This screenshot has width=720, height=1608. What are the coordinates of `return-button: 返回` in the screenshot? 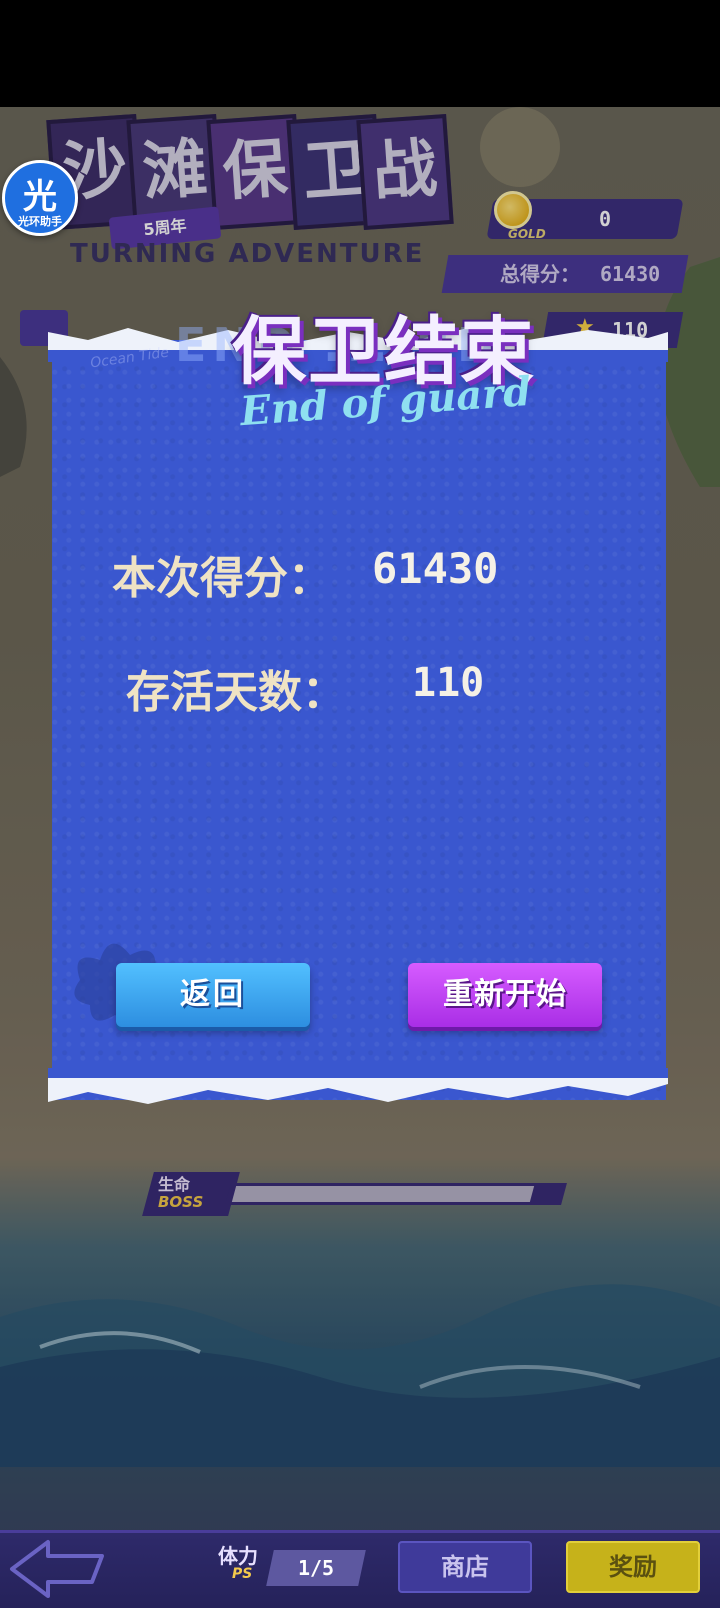 It's located at (213, 995).